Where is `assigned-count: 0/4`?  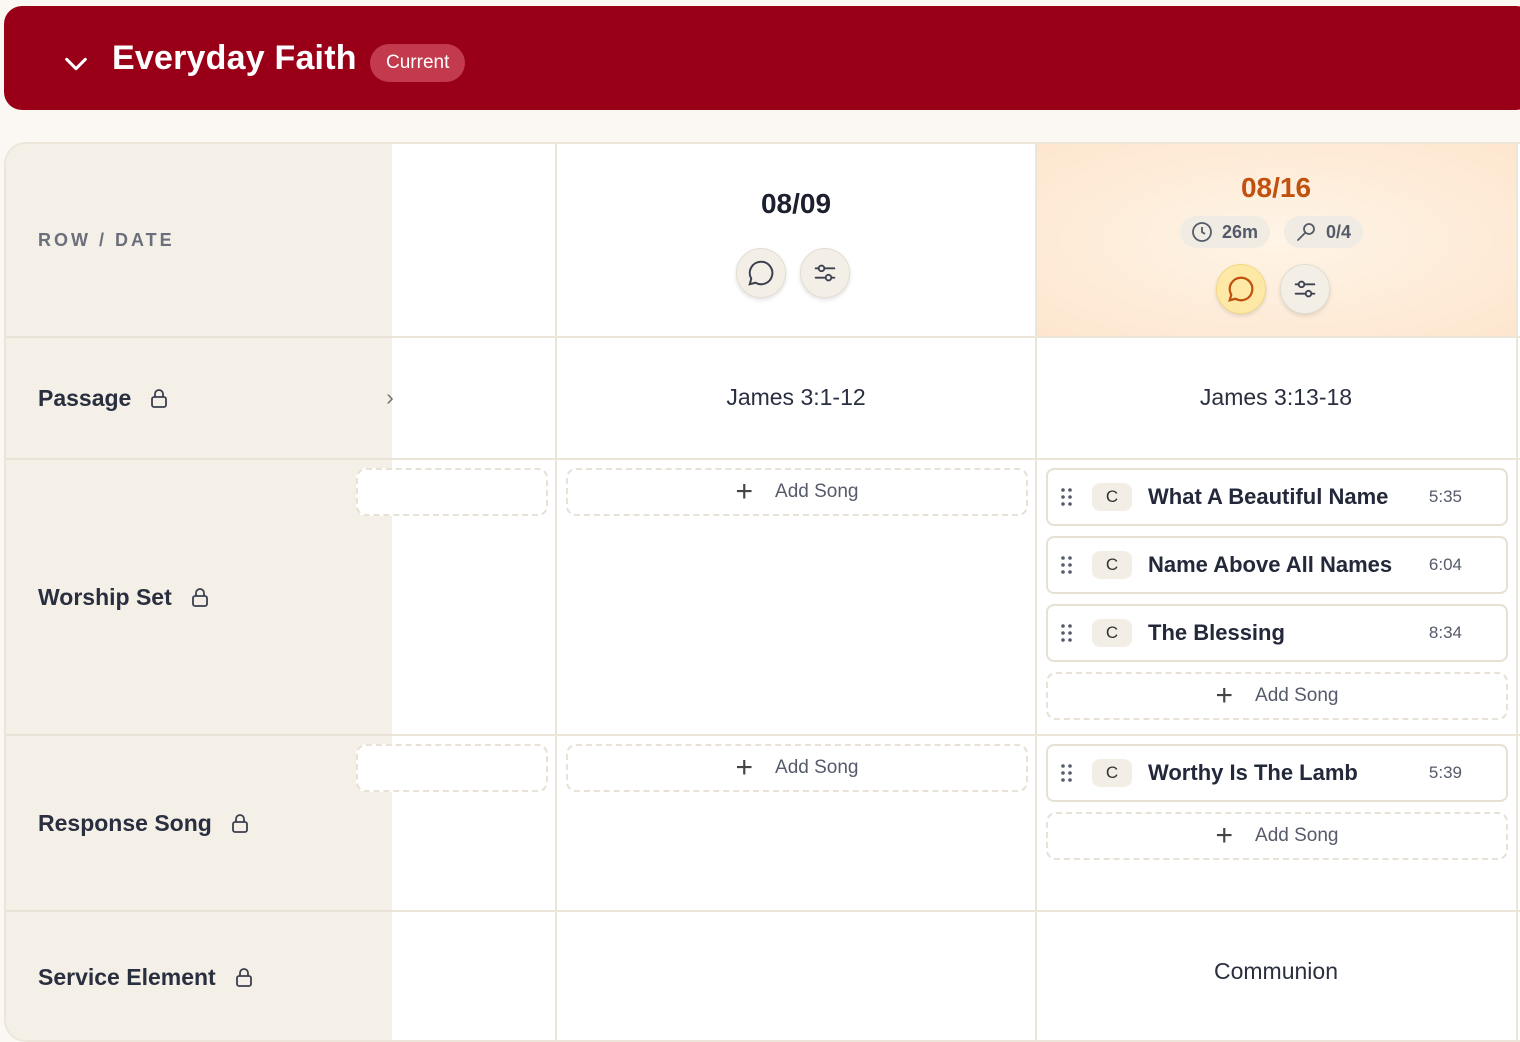
assigned-count: 0/4 is located at coordinates (1339, 231).